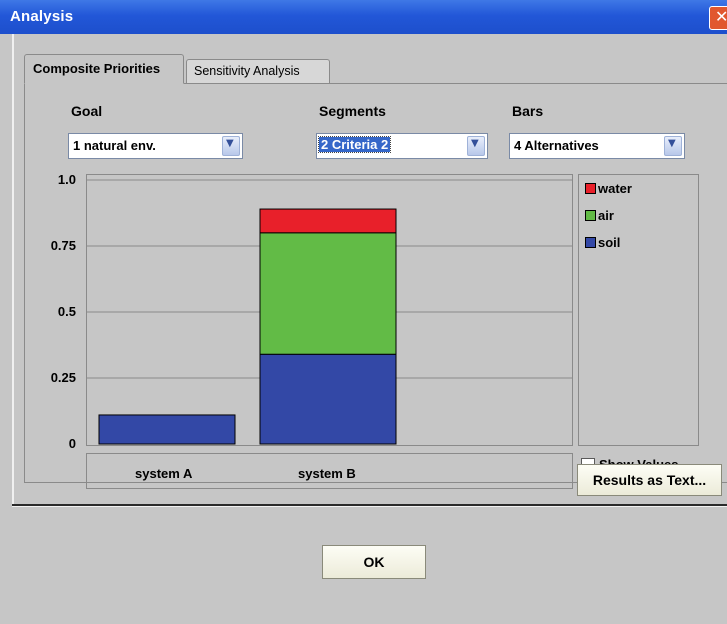 Image resolution: width=727 pixels, height=624 pixels. What do you see at coordinates (63, 245) in the screenshot?
I see `y-tick-label: 0.75` at bounding box center [63, 245].